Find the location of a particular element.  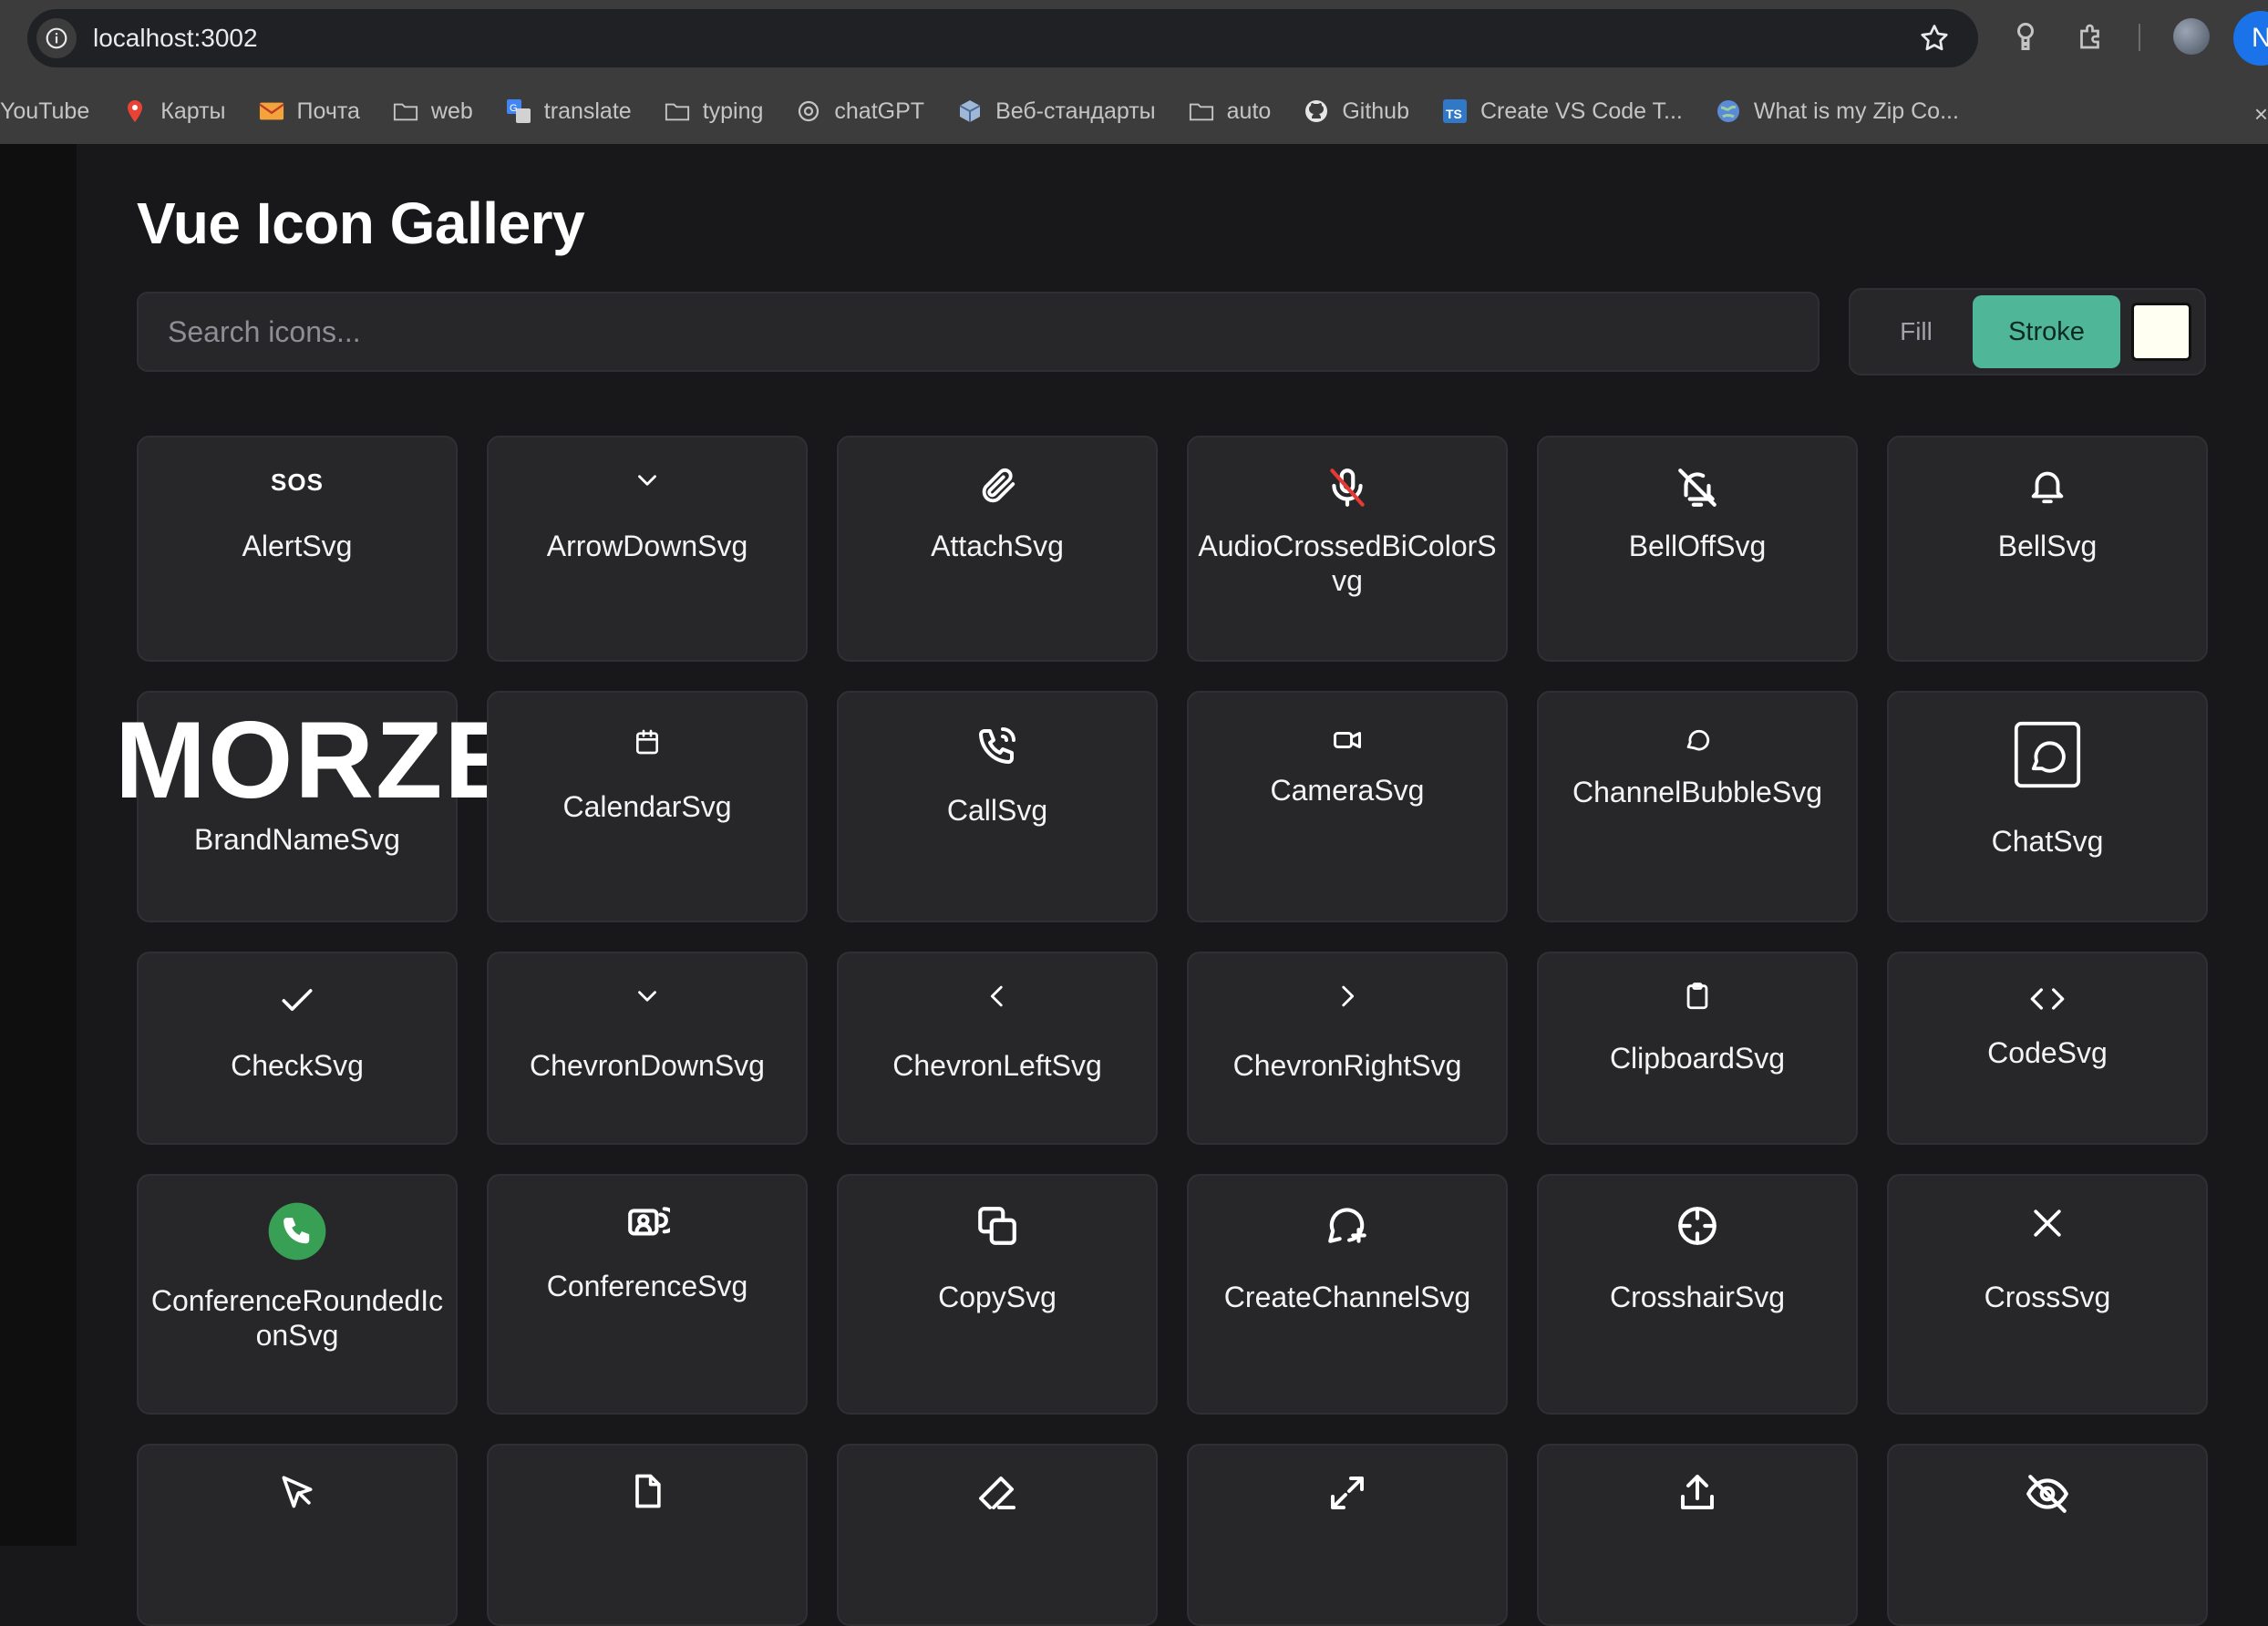

bookmark-star-icon is located at coordinates (1934, 38).